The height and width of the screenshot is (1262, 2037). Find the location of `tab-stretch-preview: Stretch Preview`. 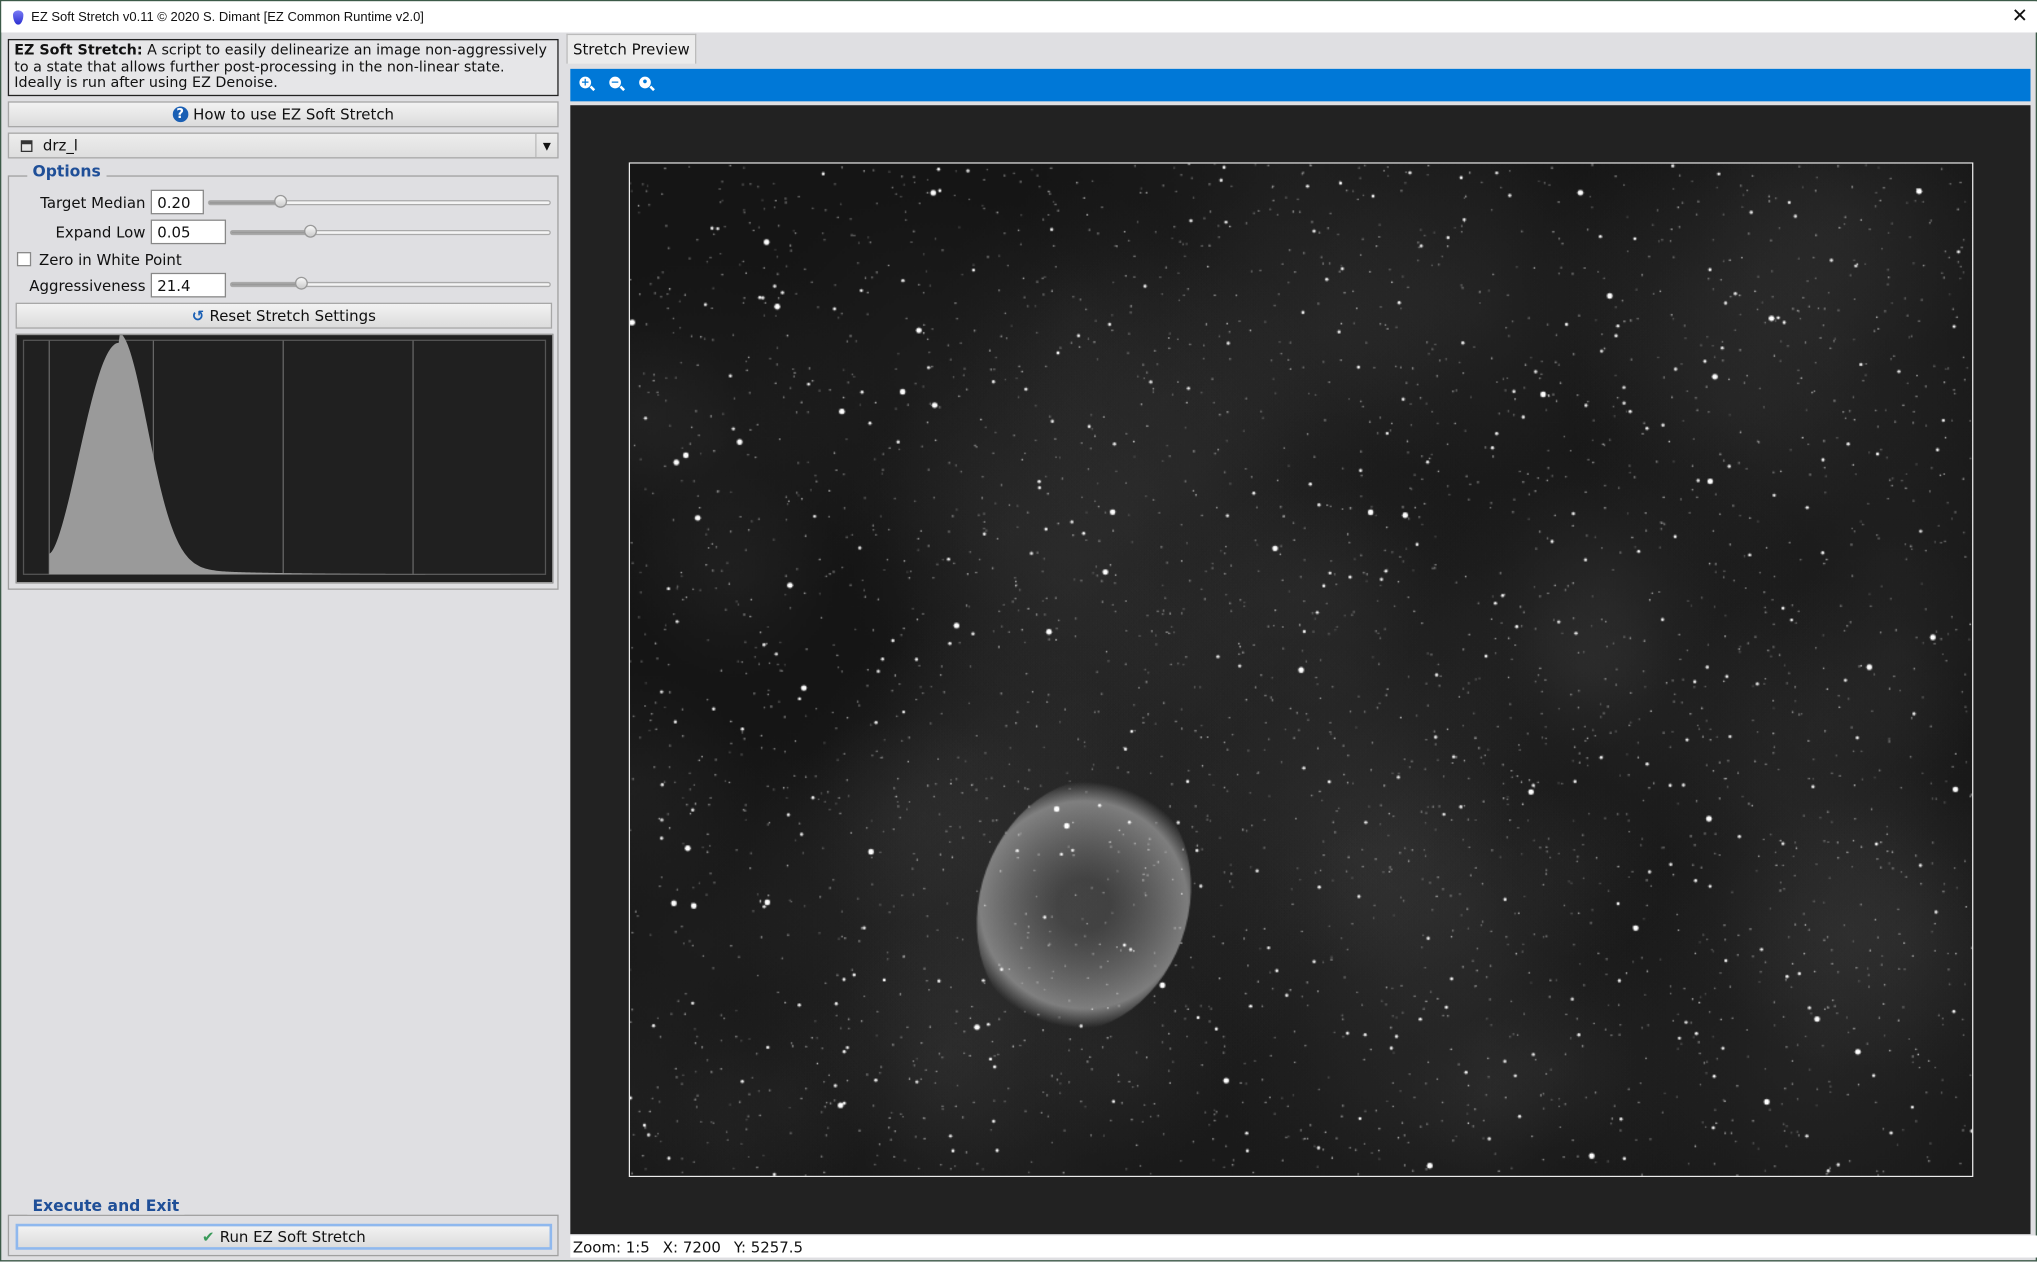

tab-stretch-preview: Stretch Preview is located at coordinates (631, 48).